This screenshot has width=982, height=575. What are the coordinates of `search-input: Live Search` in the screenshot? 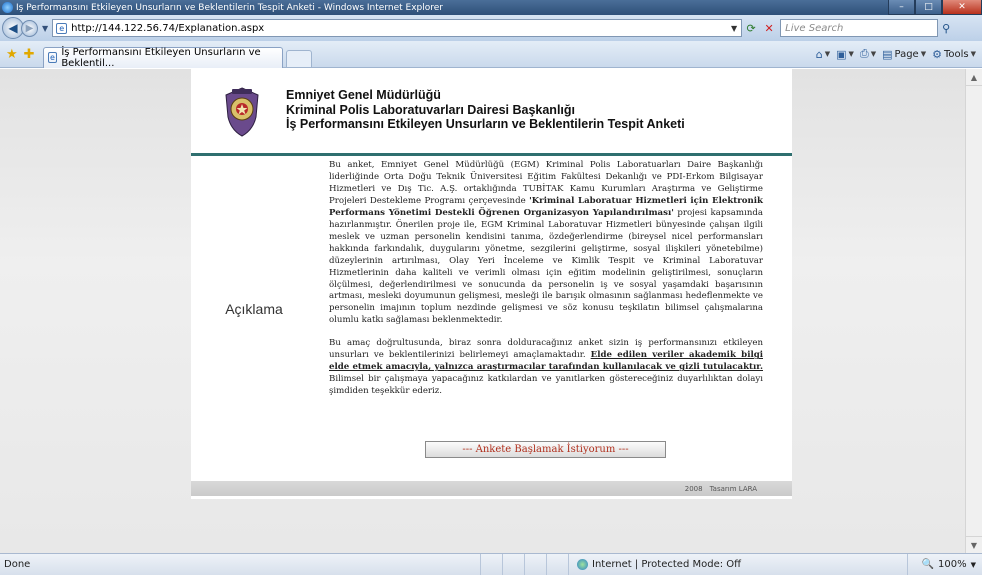 It's located at (859, 28).